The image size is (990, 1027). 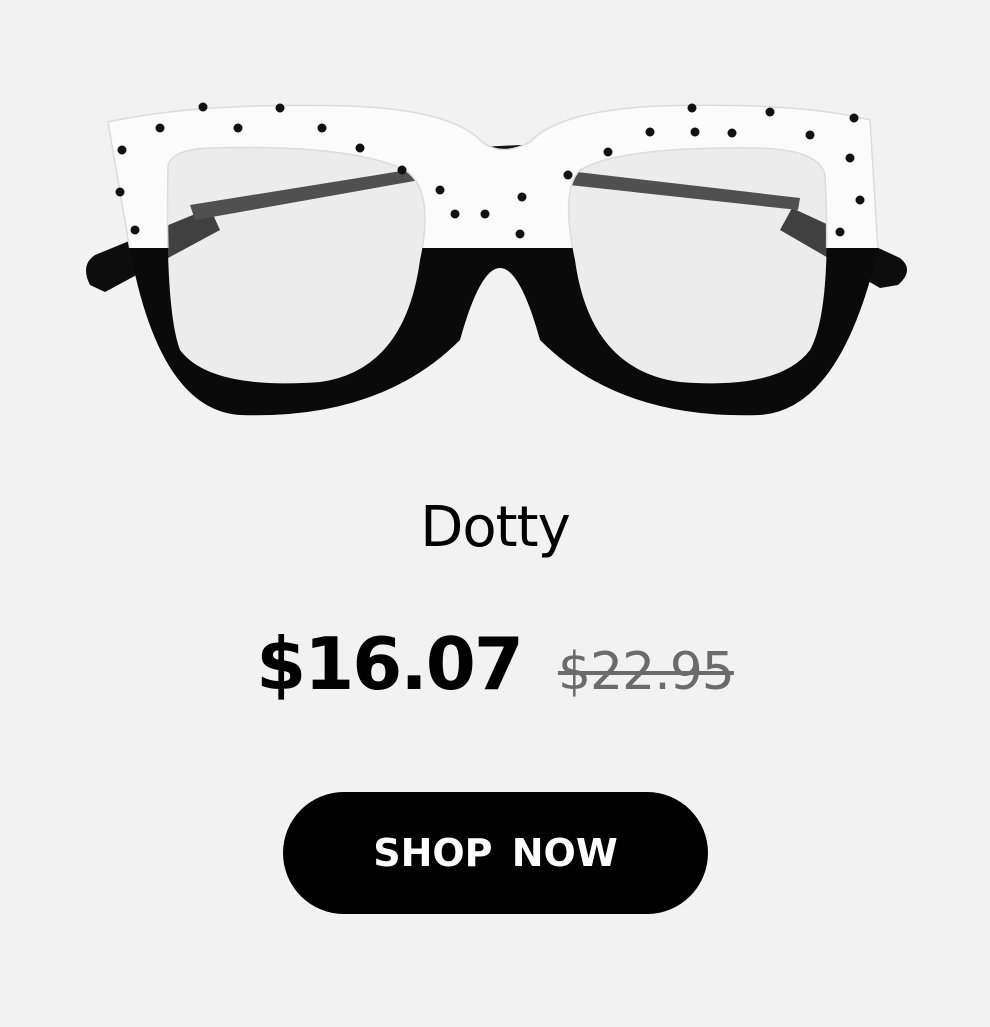 I want to click on shop-now-button: SHOP NOW, so click(x=495, y=853).